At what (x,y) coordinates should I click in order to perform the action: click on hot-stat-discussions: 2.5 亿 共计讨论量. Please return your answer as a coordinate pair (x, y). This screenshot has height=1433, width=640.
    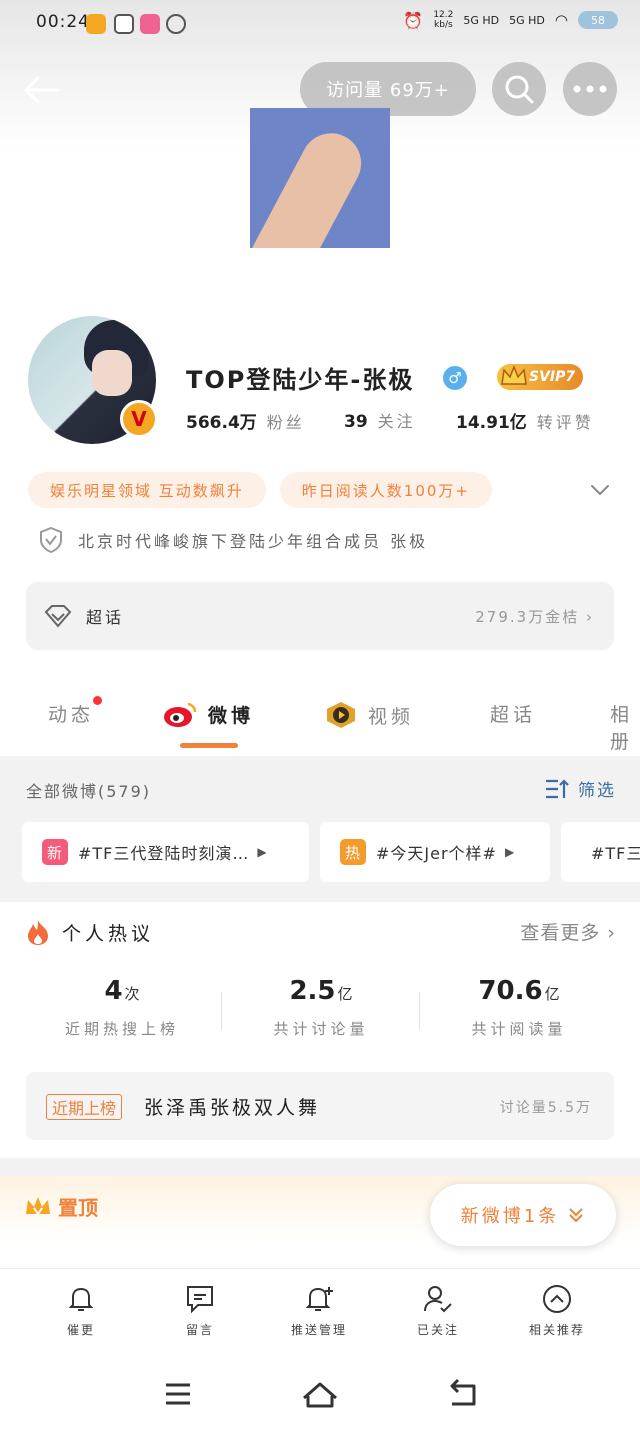
    Looking at the image, I should click on (321, 1007).